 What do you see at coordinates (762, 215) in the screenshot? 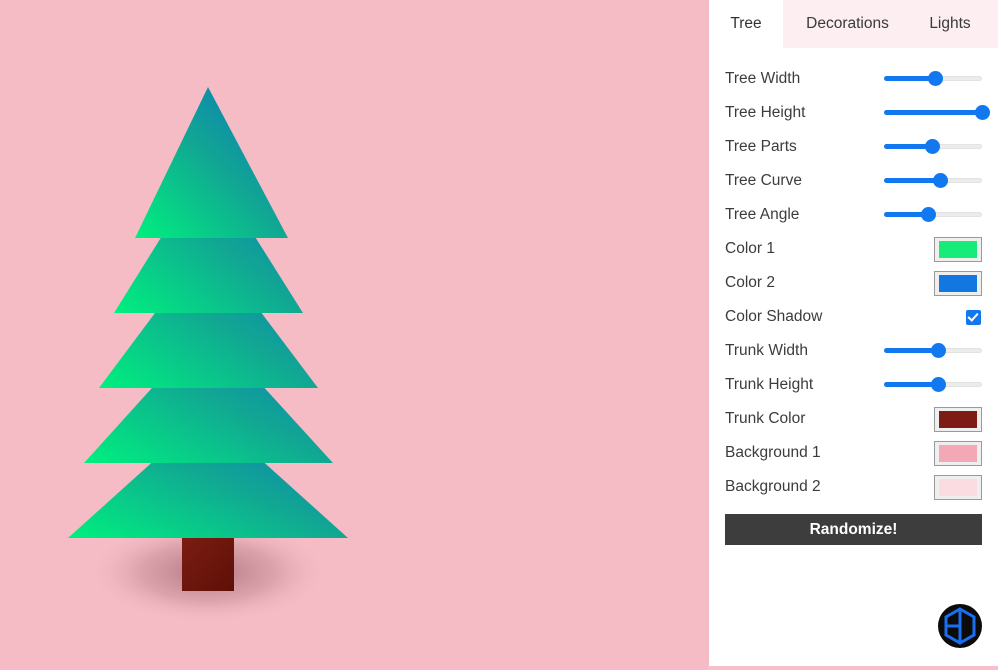
I see `label-tree-angle: Tree Angle` at bounding box center [762, 215].